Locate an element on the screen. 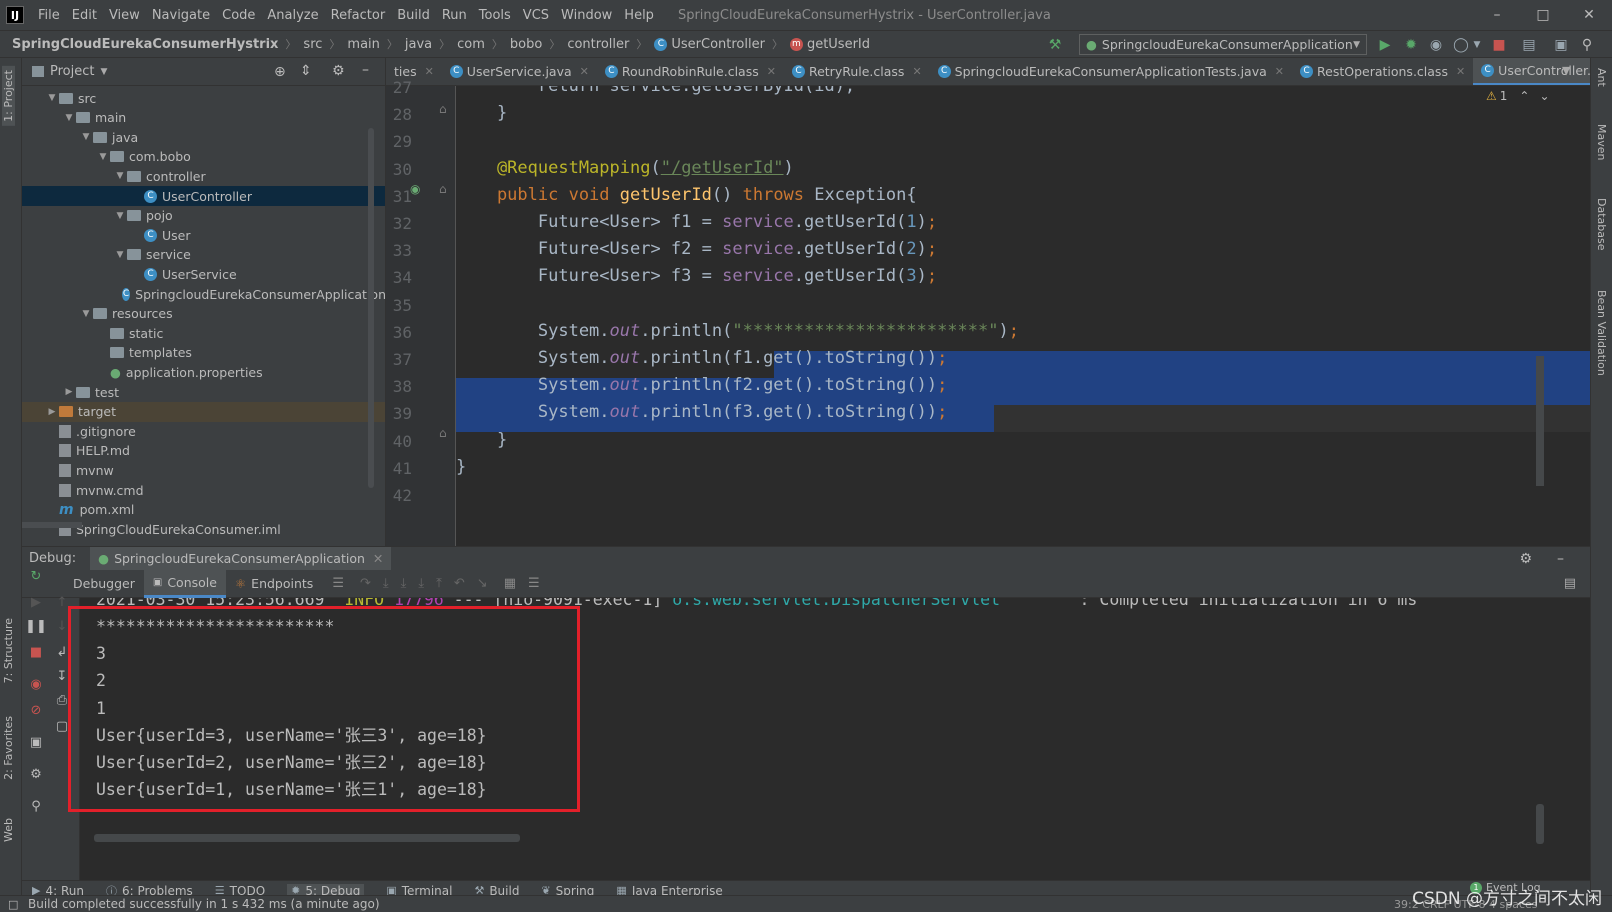 The width and height of the screenshot is (1612, 912). stop-icon: ■ is located at coordinates (36, 652).